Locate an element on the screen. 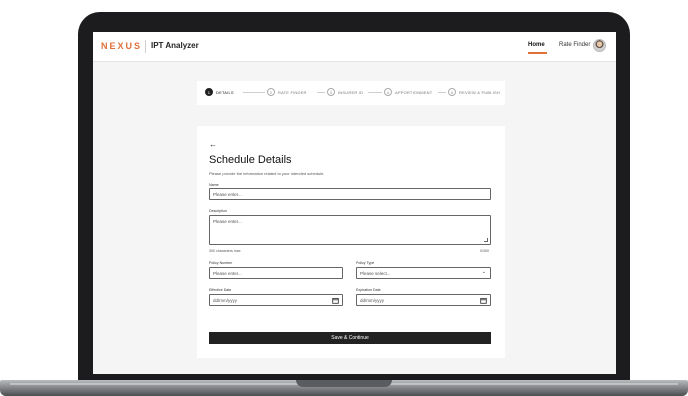  page-title: Schedule Details is located at coordinates (250, 160).